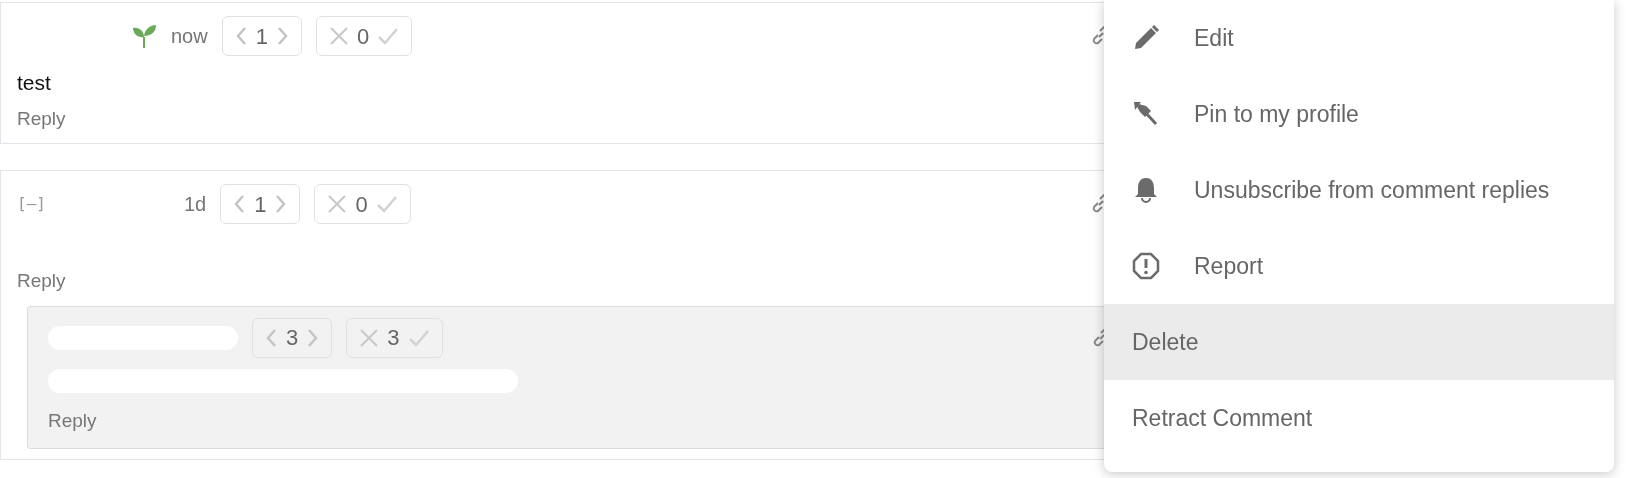 This screenshot has width=1626, height=478. What do you see at coordinates (34, 82) in the screenshot?
I see `comment-text: test` at bounding box center [34, 82].